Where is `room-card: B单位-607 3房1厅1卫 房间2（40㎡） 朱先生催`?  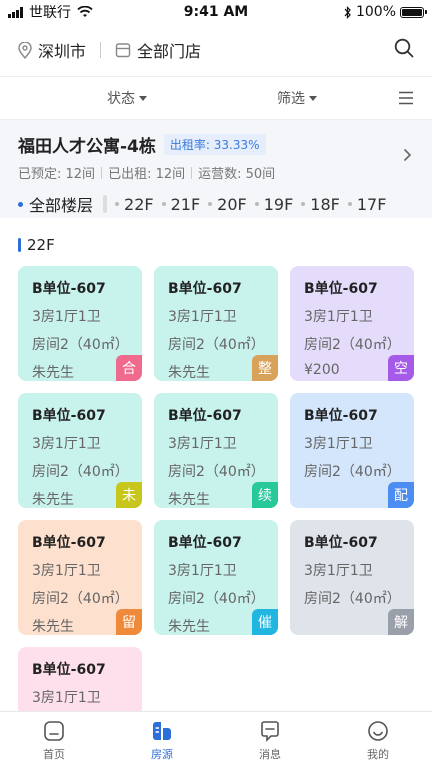 room-card: B单位-607 3房1厅1卫 房间2（40㎡） 朱先生催 is located at coordinates (216, 577).